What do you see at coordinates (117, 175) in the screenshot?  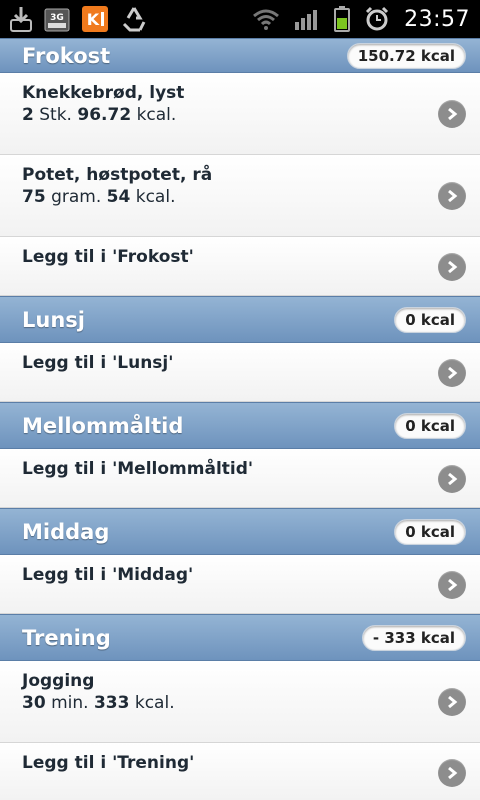 I see `item-name: Potet, høstpotet, rå` at bounding box center [117, 175].